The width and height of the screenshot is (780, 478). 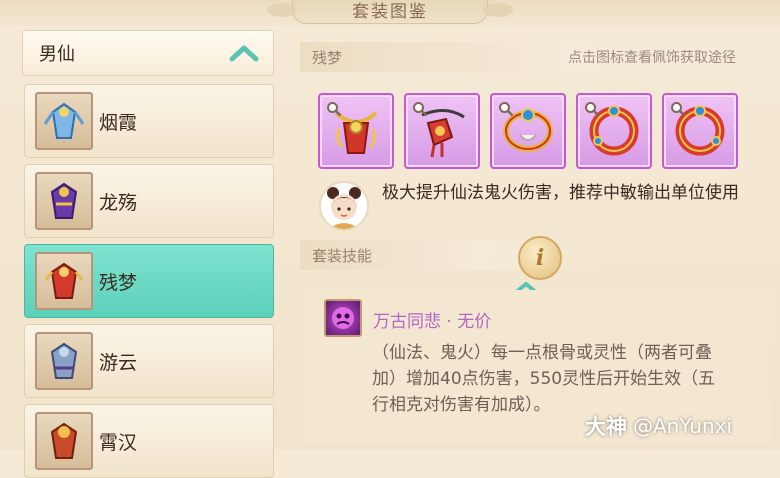 What do you see at coordinates (148, 53) in the screenshot?
I see `category-header: 男仙` at bounding box center [148, 53].